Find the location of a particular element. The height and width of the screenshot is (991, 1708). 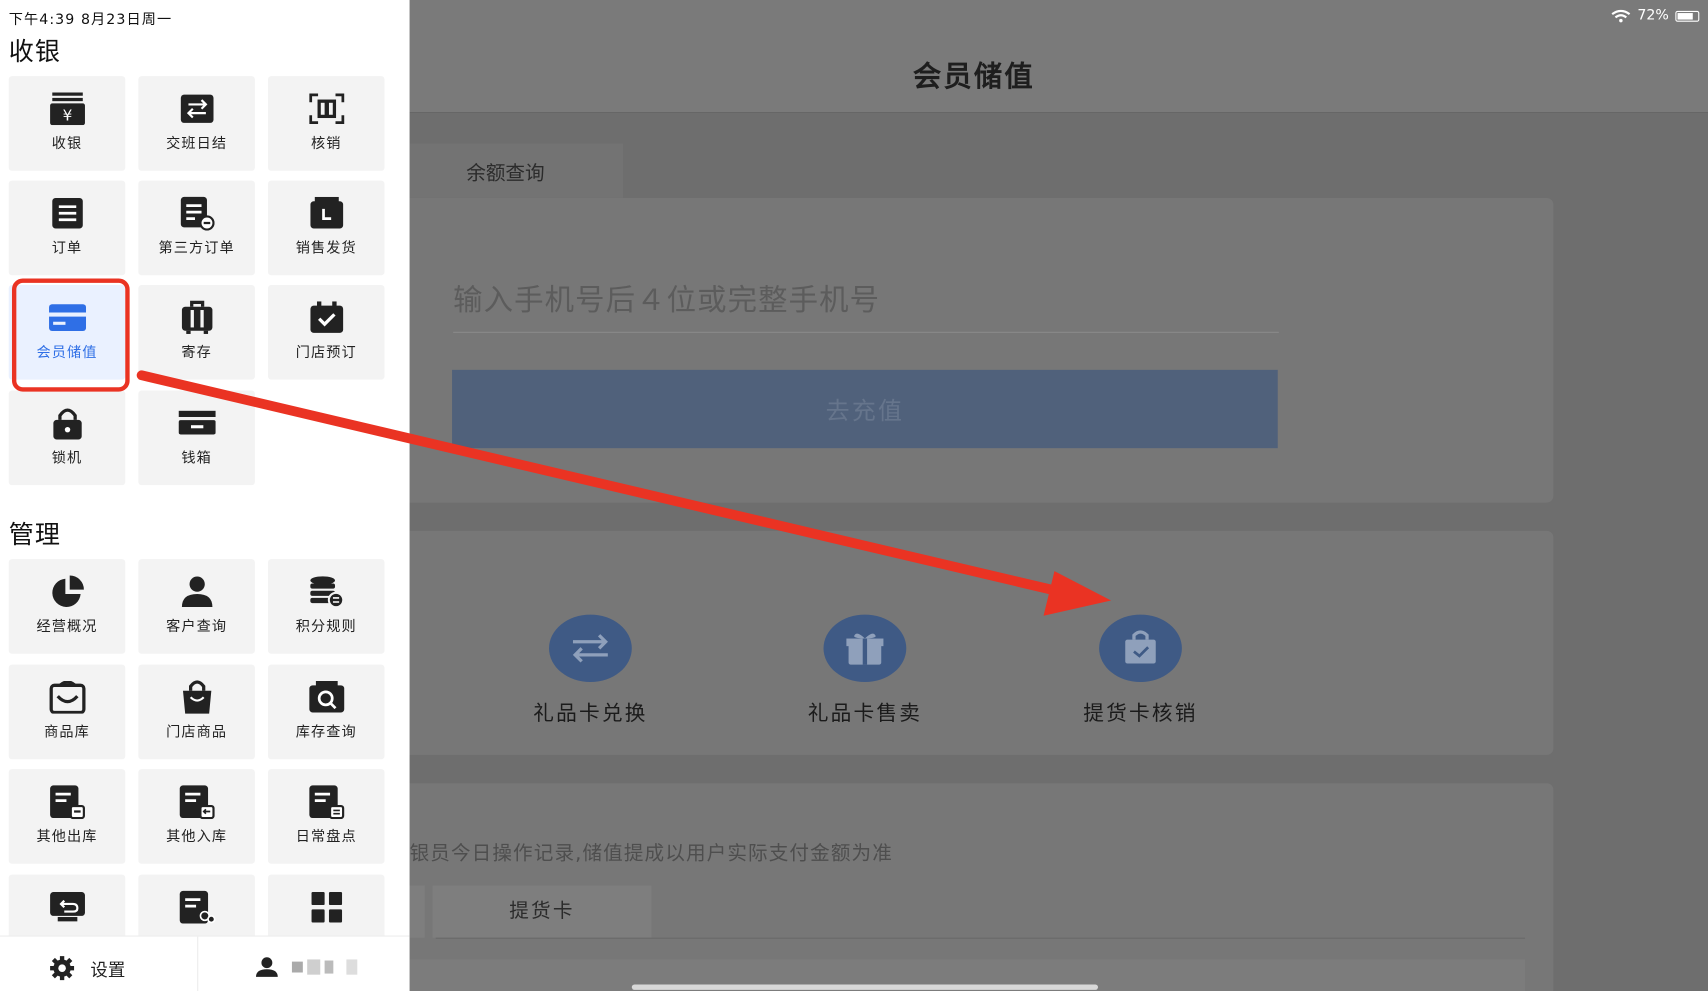

menu-lock: 锁机 is located at coordinates (67, 438).